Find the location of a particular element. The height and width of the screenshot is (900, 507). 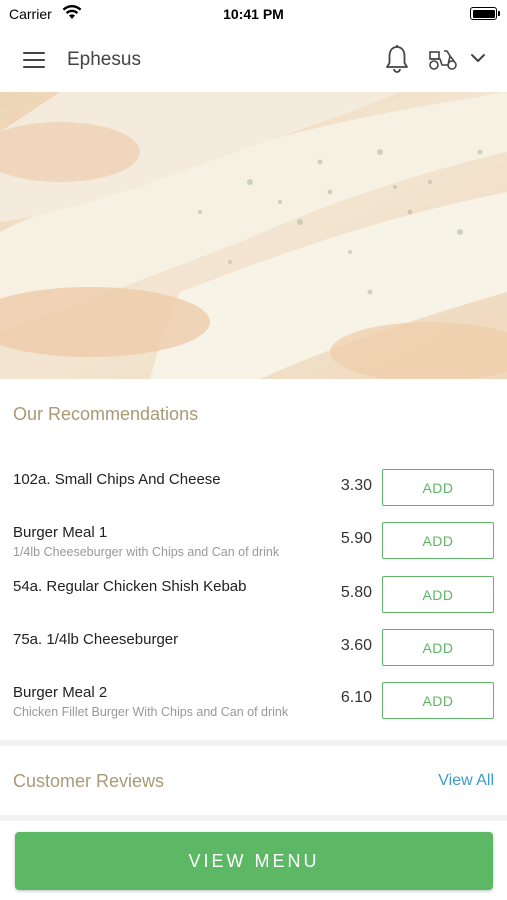

recommendations-title: Our Recommendations is located at coordinates (106, 414).